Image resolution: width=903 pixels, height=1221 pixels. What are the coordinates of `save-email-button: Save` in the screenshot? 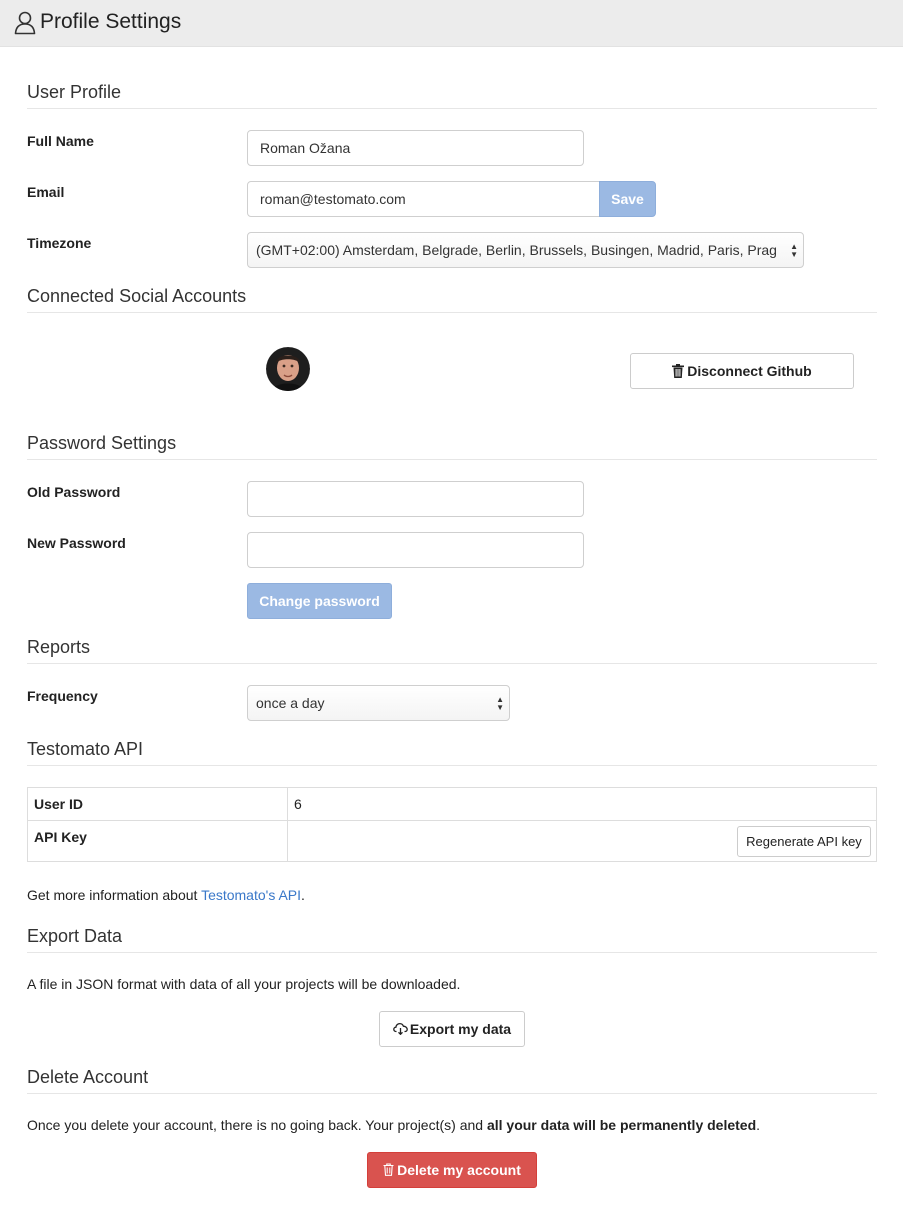 It's located at (627, 199).